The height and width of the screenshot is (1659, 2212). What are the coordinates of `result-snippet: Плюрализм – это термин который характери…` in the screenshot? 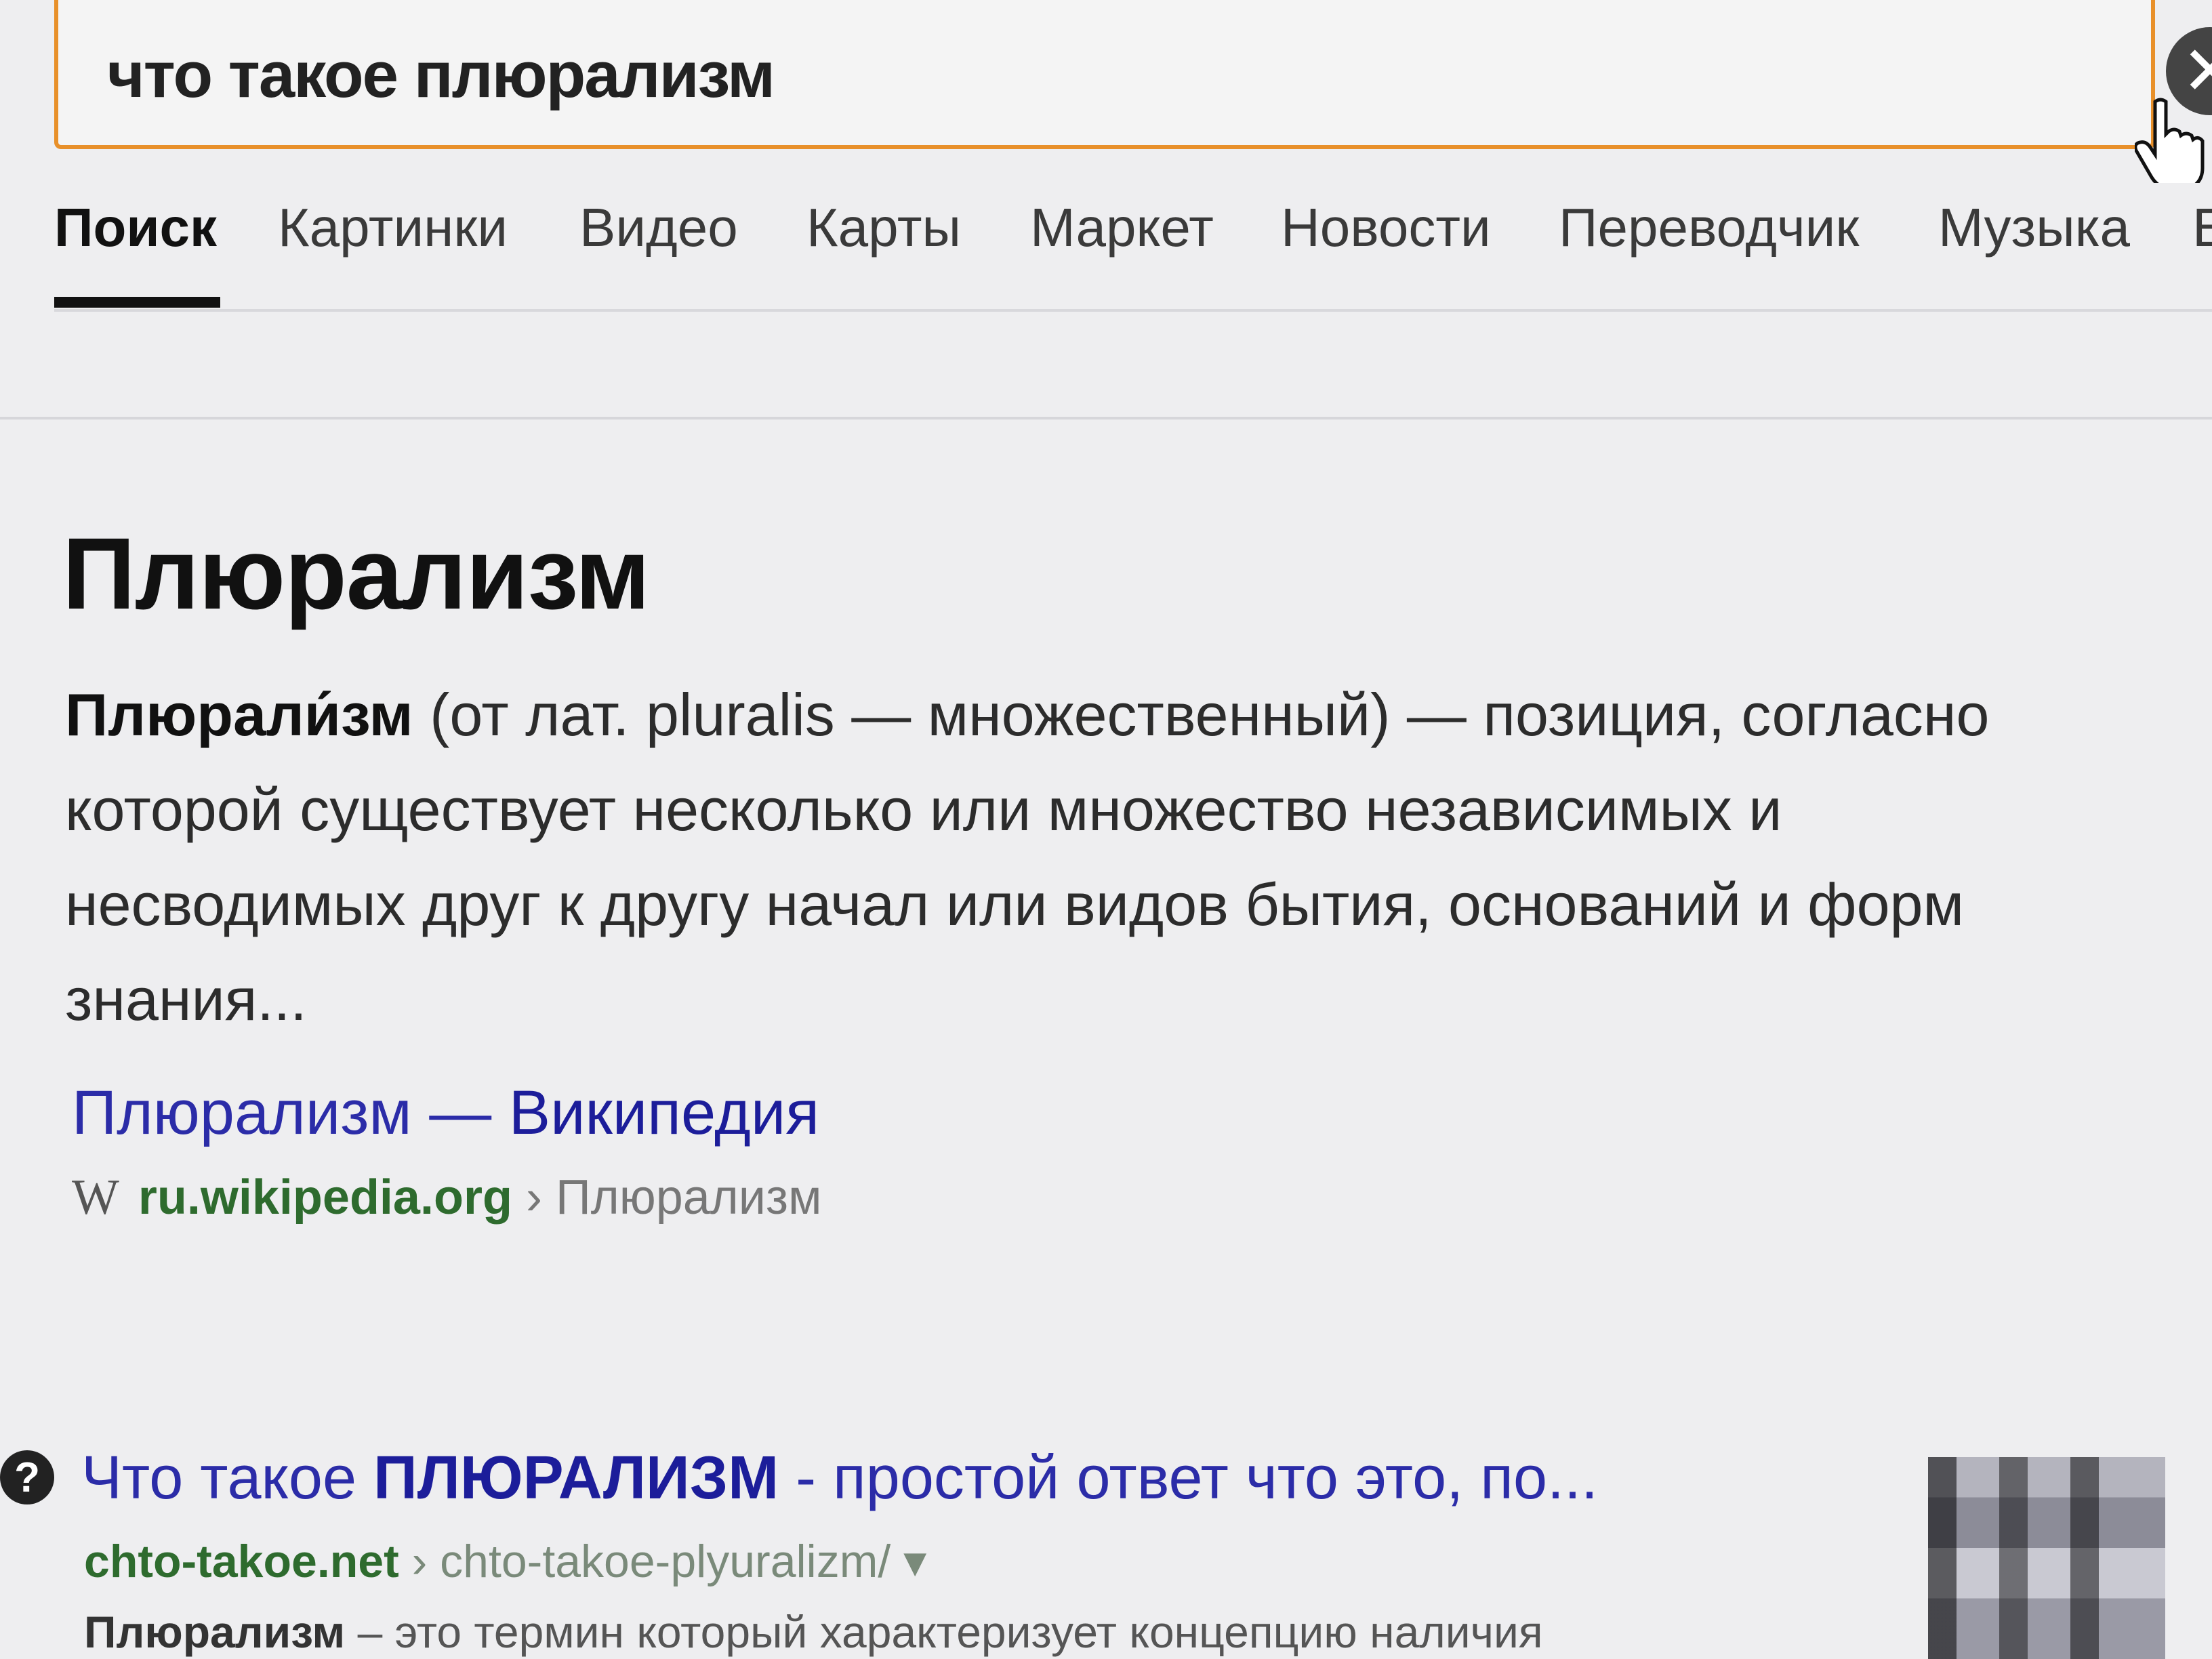 It's located at (813, 1632).